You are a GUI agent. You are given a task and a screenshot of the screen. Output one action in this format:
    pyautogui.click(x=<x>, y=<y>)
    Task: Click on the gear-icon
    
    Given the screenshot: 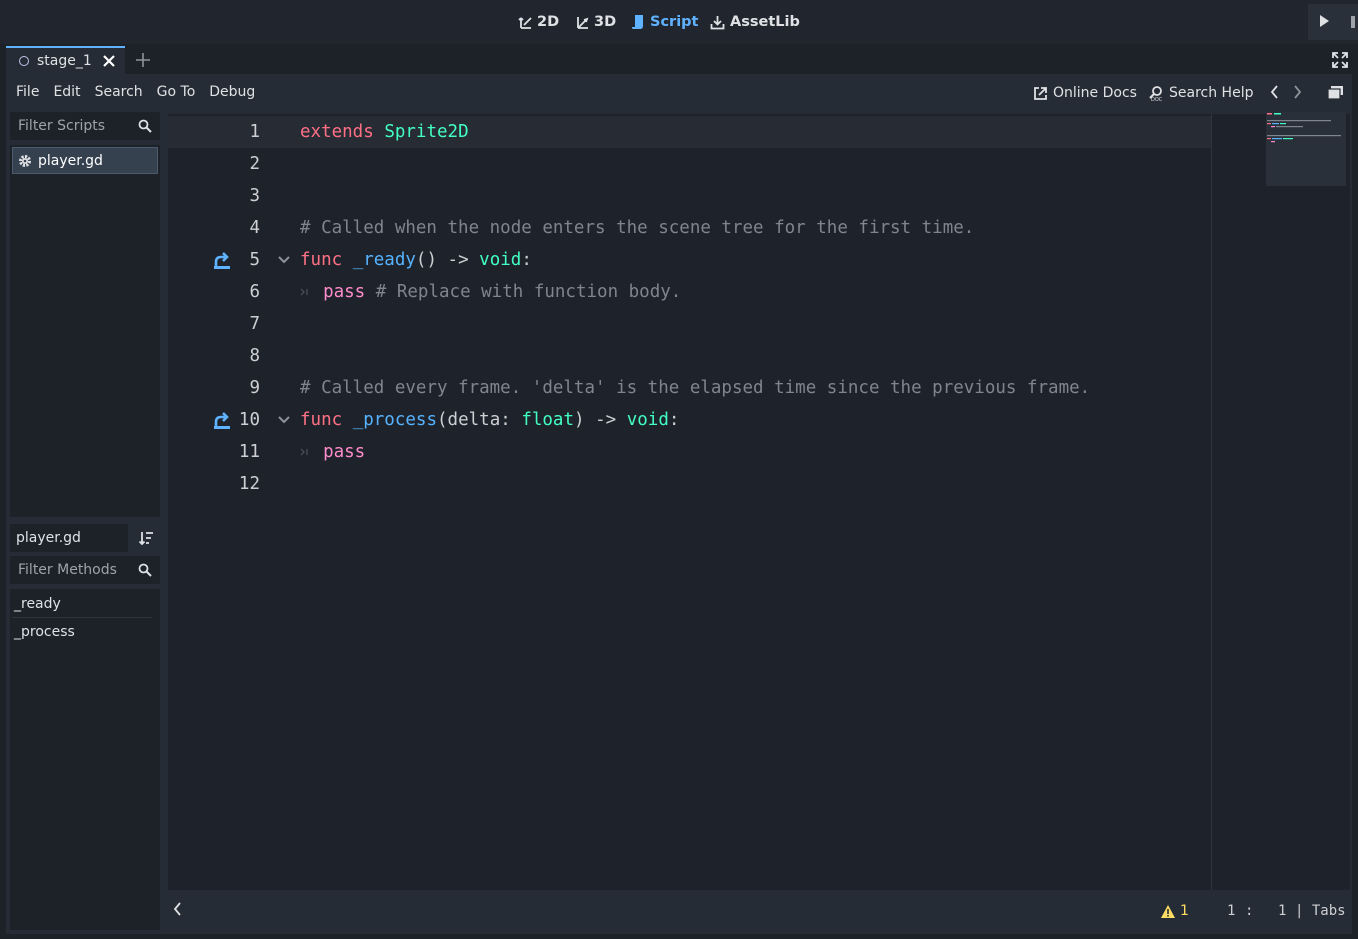 What is the action you would take?
    pyautogui.click(x=25, y=161)
    